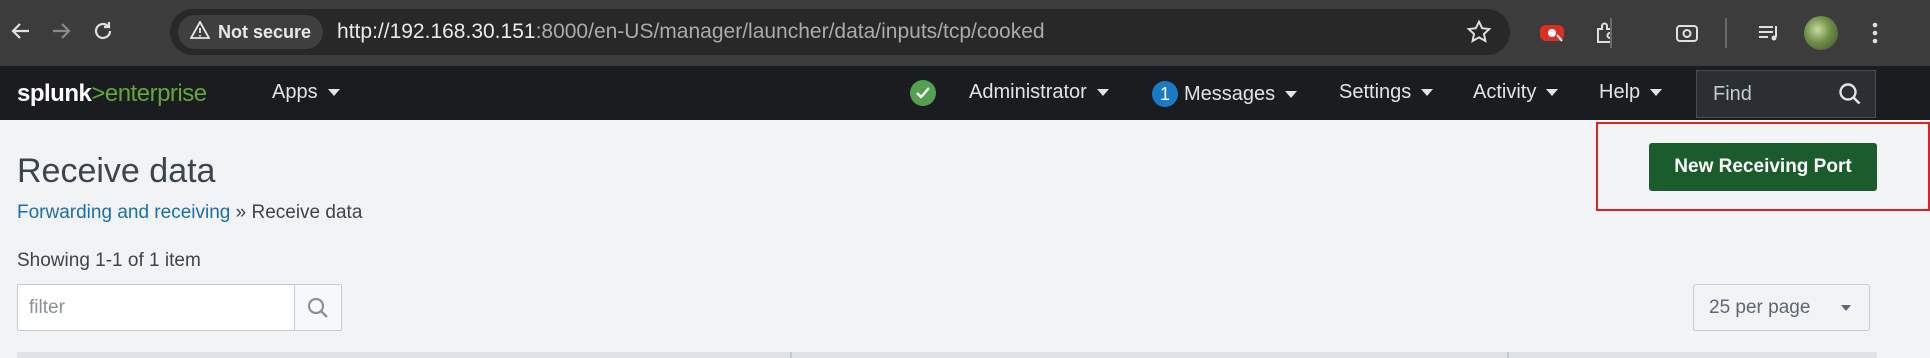 Image resolution: width=1930 pixels, height=358 pixels. What do you see at coordinates (306, 92) in the screenshot?
I see `apps-menu: Apps` at bounding box center [306, 92].